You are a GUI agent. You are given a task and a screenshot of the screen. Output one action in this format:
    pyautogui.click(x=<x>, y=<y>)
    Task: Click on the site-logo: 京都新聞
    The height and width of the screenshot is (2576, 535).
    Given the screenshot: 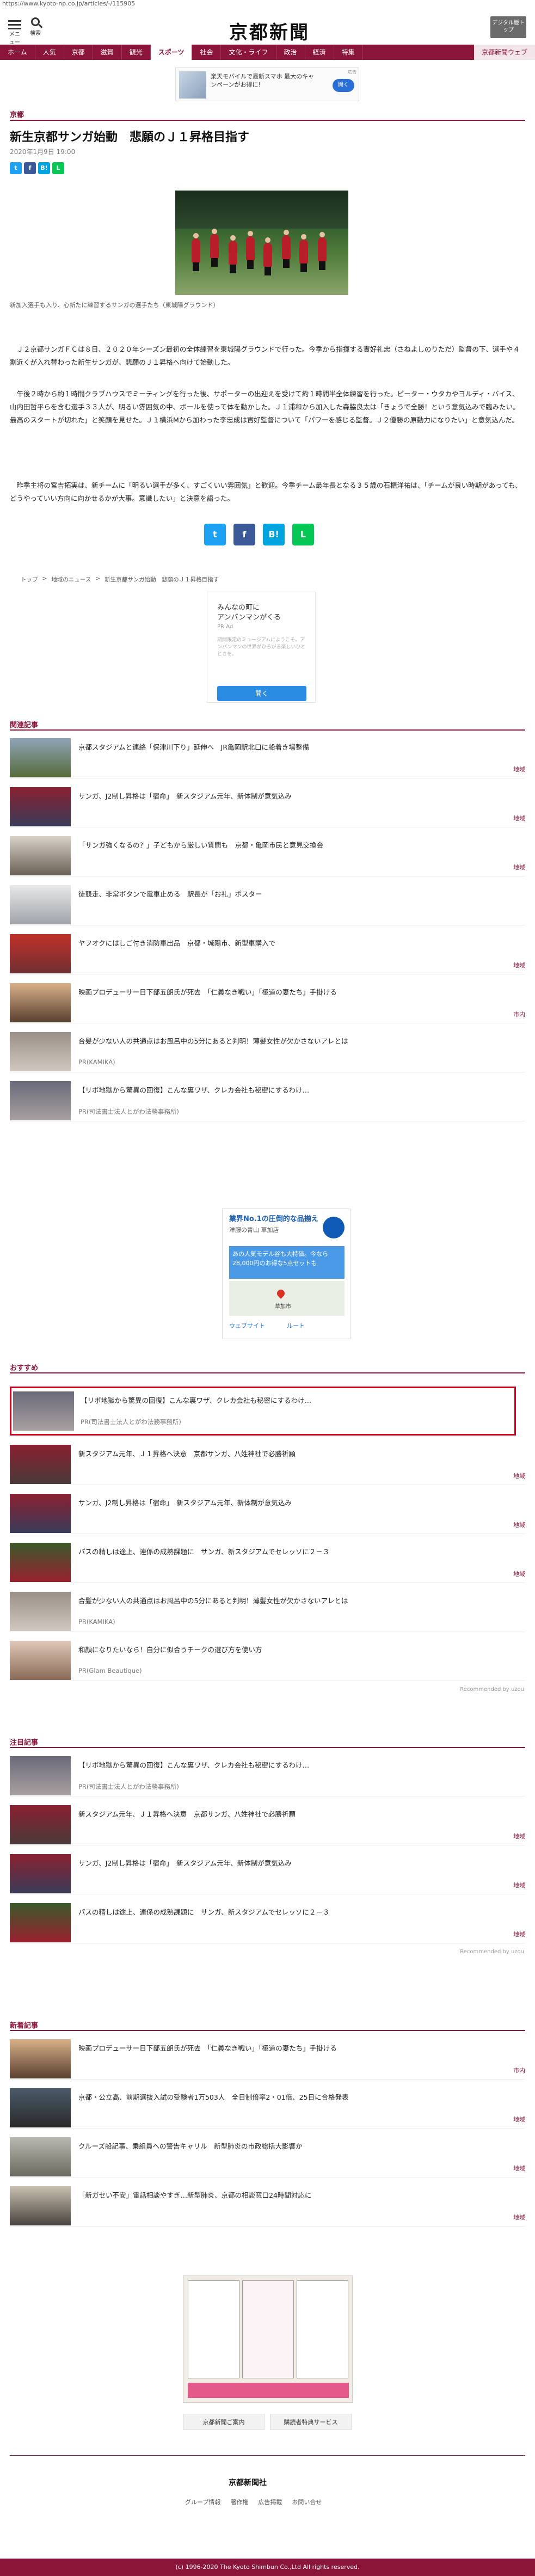 What is the action you would take?
    pyautogui.click(x=270, y=30)
    